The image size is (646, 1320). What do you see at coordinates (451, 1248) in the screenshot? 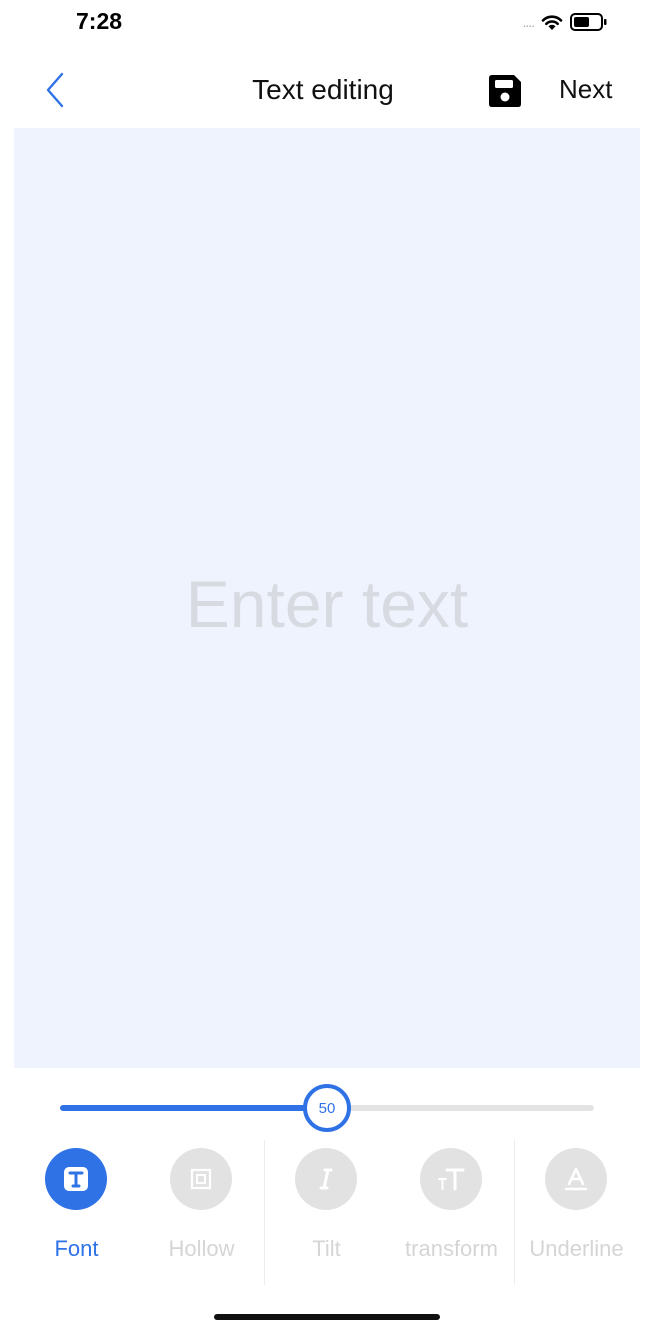
I see `tool-transform-label: transform` at bounding box center [451, 1248].